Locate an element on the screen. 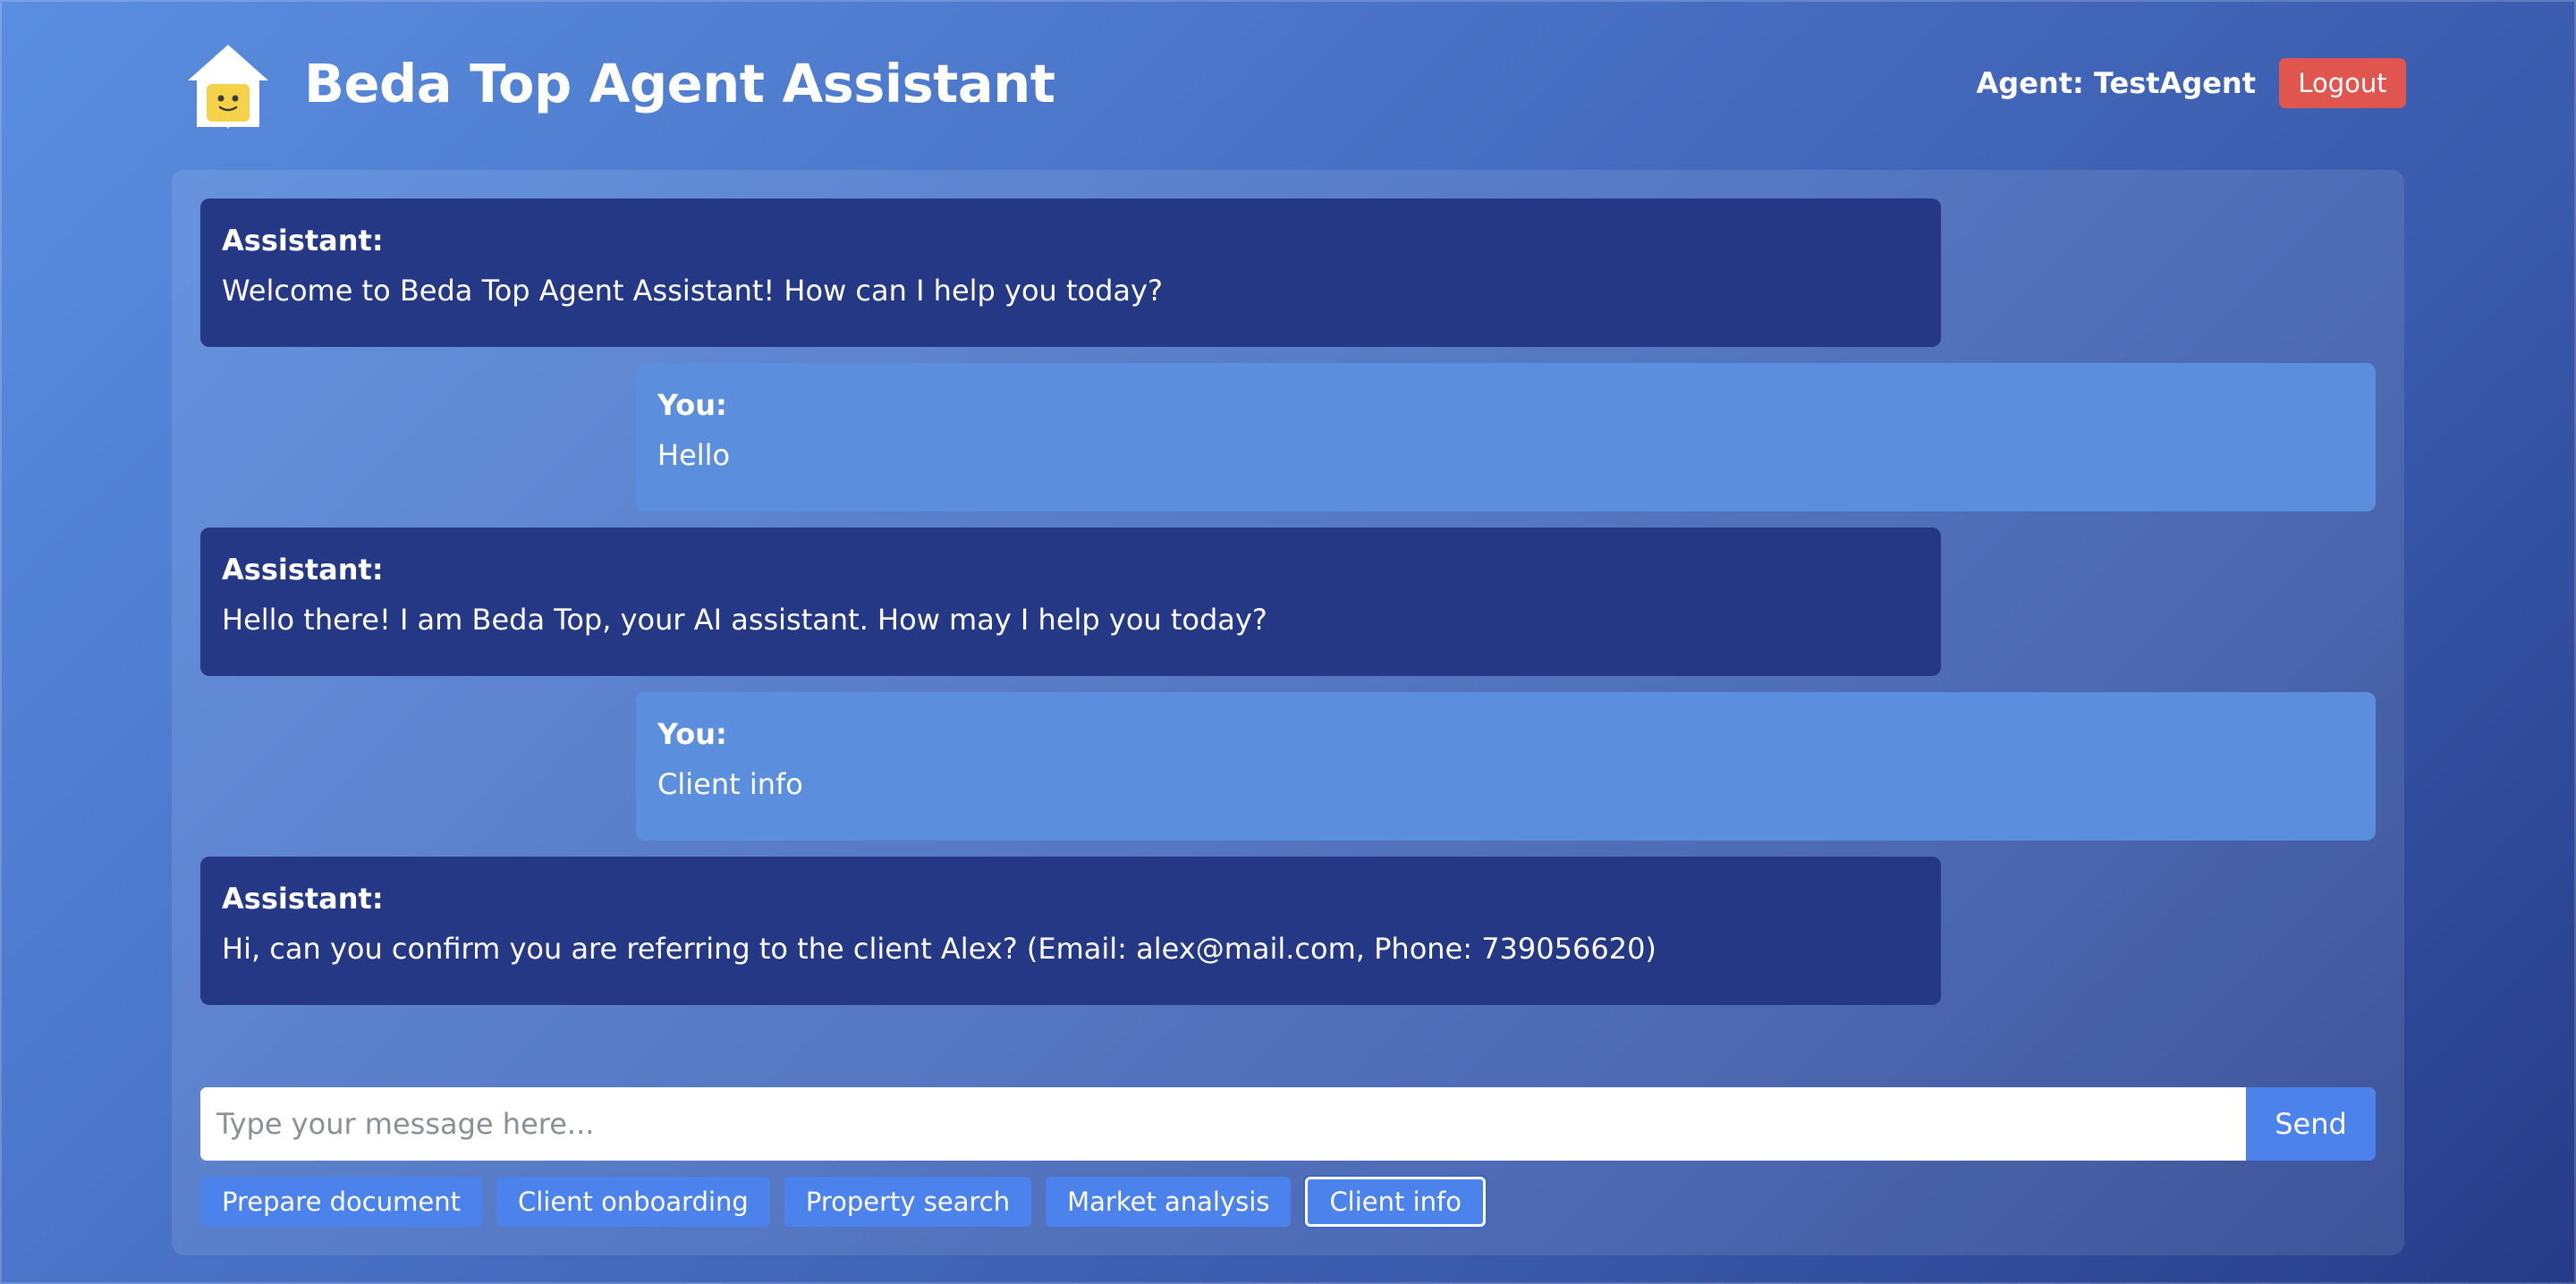  user-message: You: Client info is located at coordinates (1506, 766).